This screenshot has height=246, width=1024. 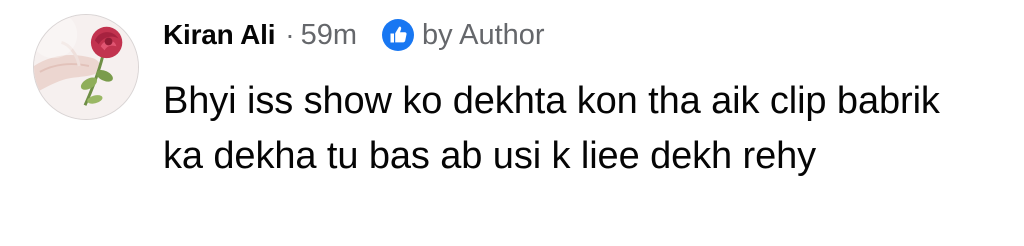 I want to click on author-badge-label: by Author, so click(x=483, y=34).